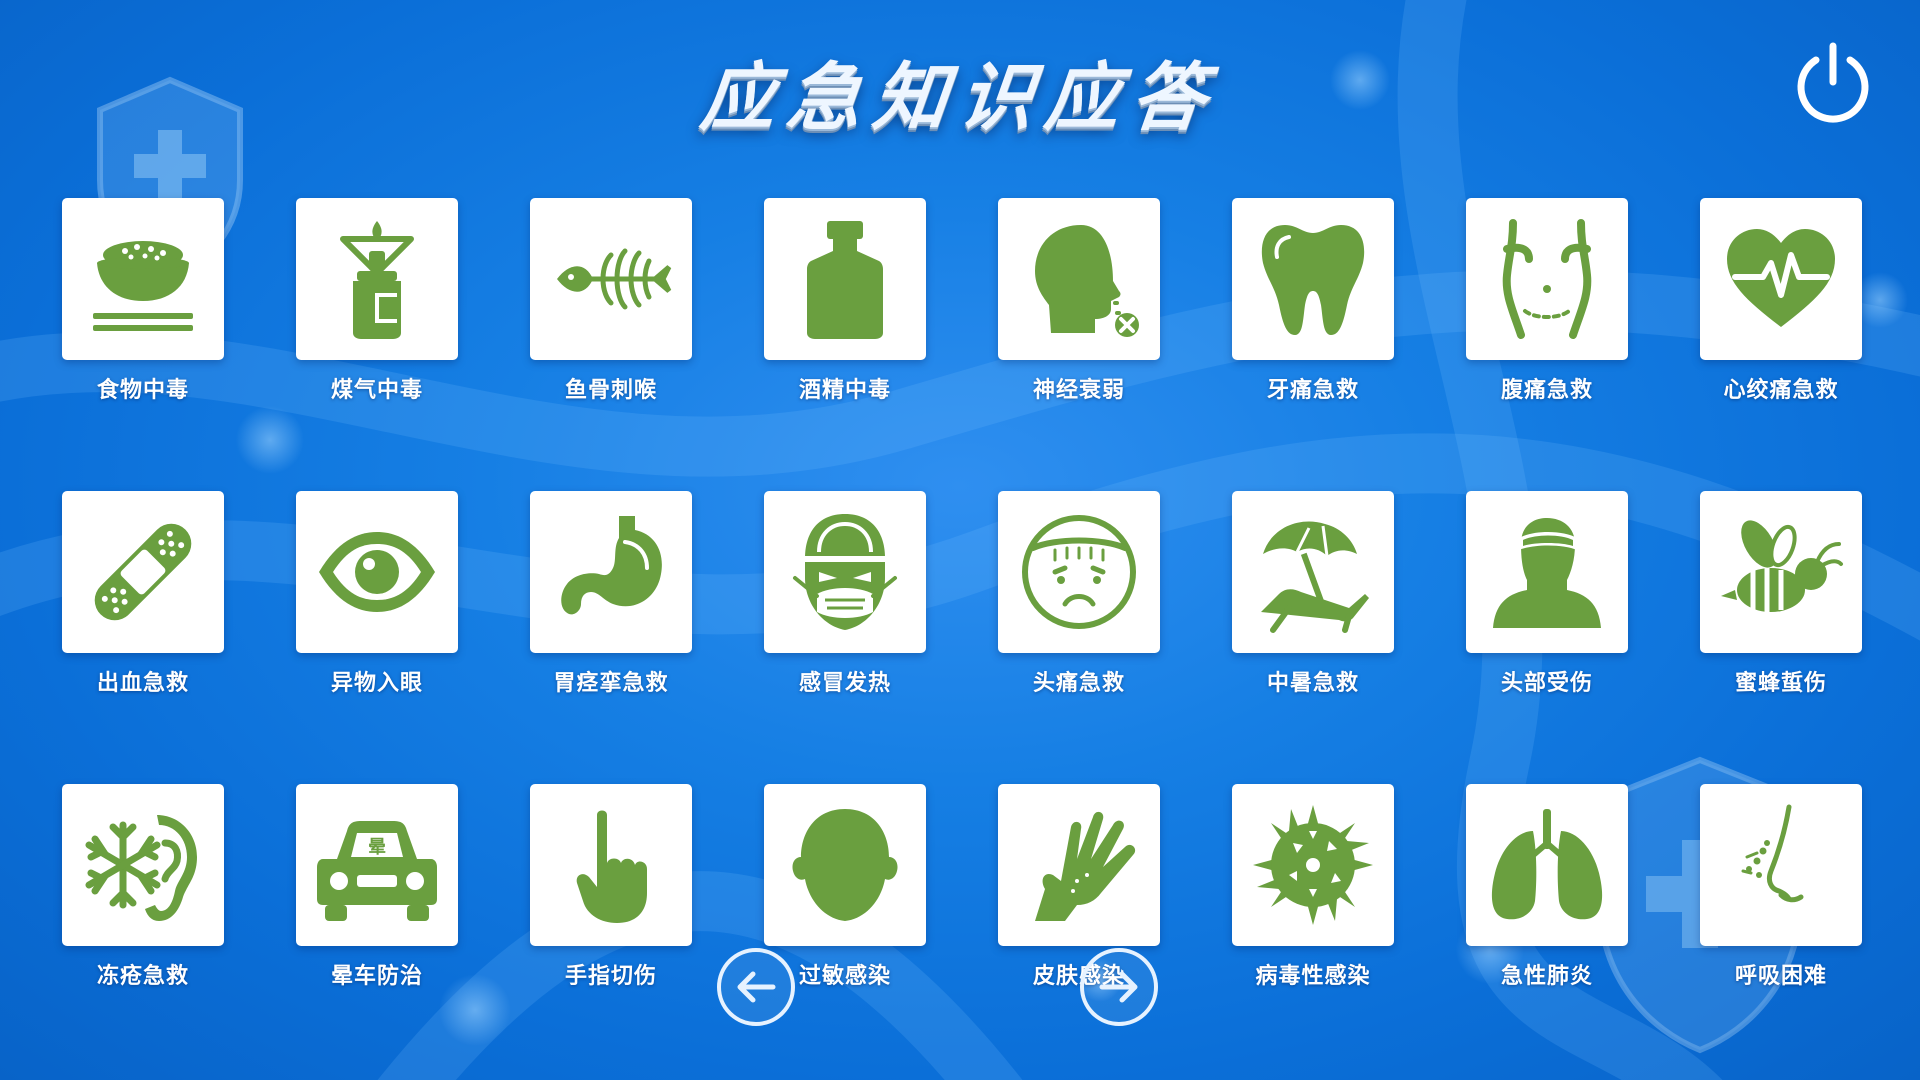 This screenshot has height=1080, width=1920. I want to click on bald-head-icon, so click(845, 865).